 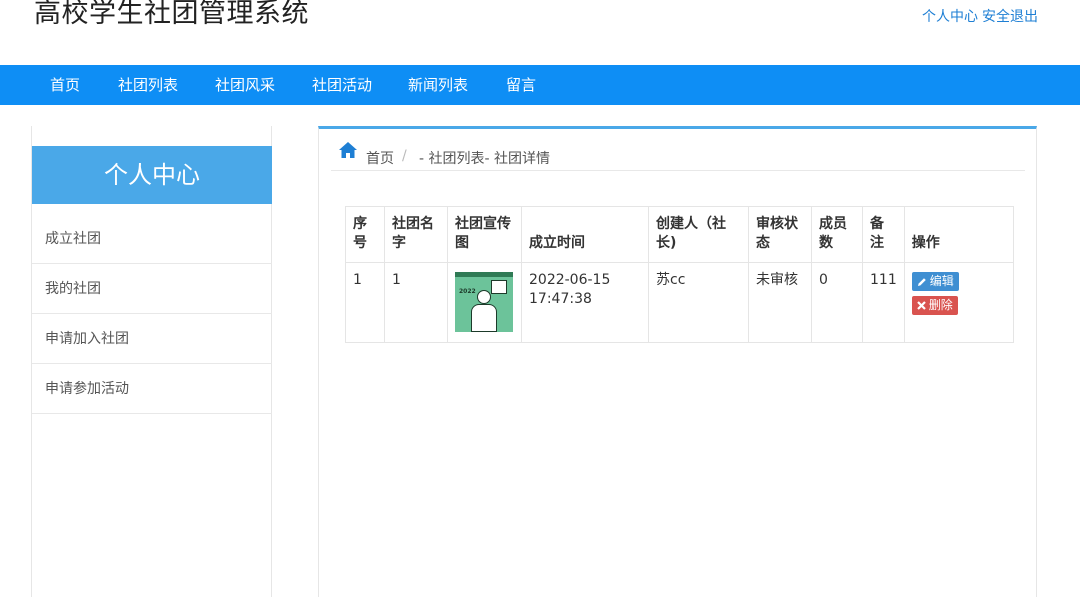 I want to click on cell-poster: 2022, so click(x=484, y=302).